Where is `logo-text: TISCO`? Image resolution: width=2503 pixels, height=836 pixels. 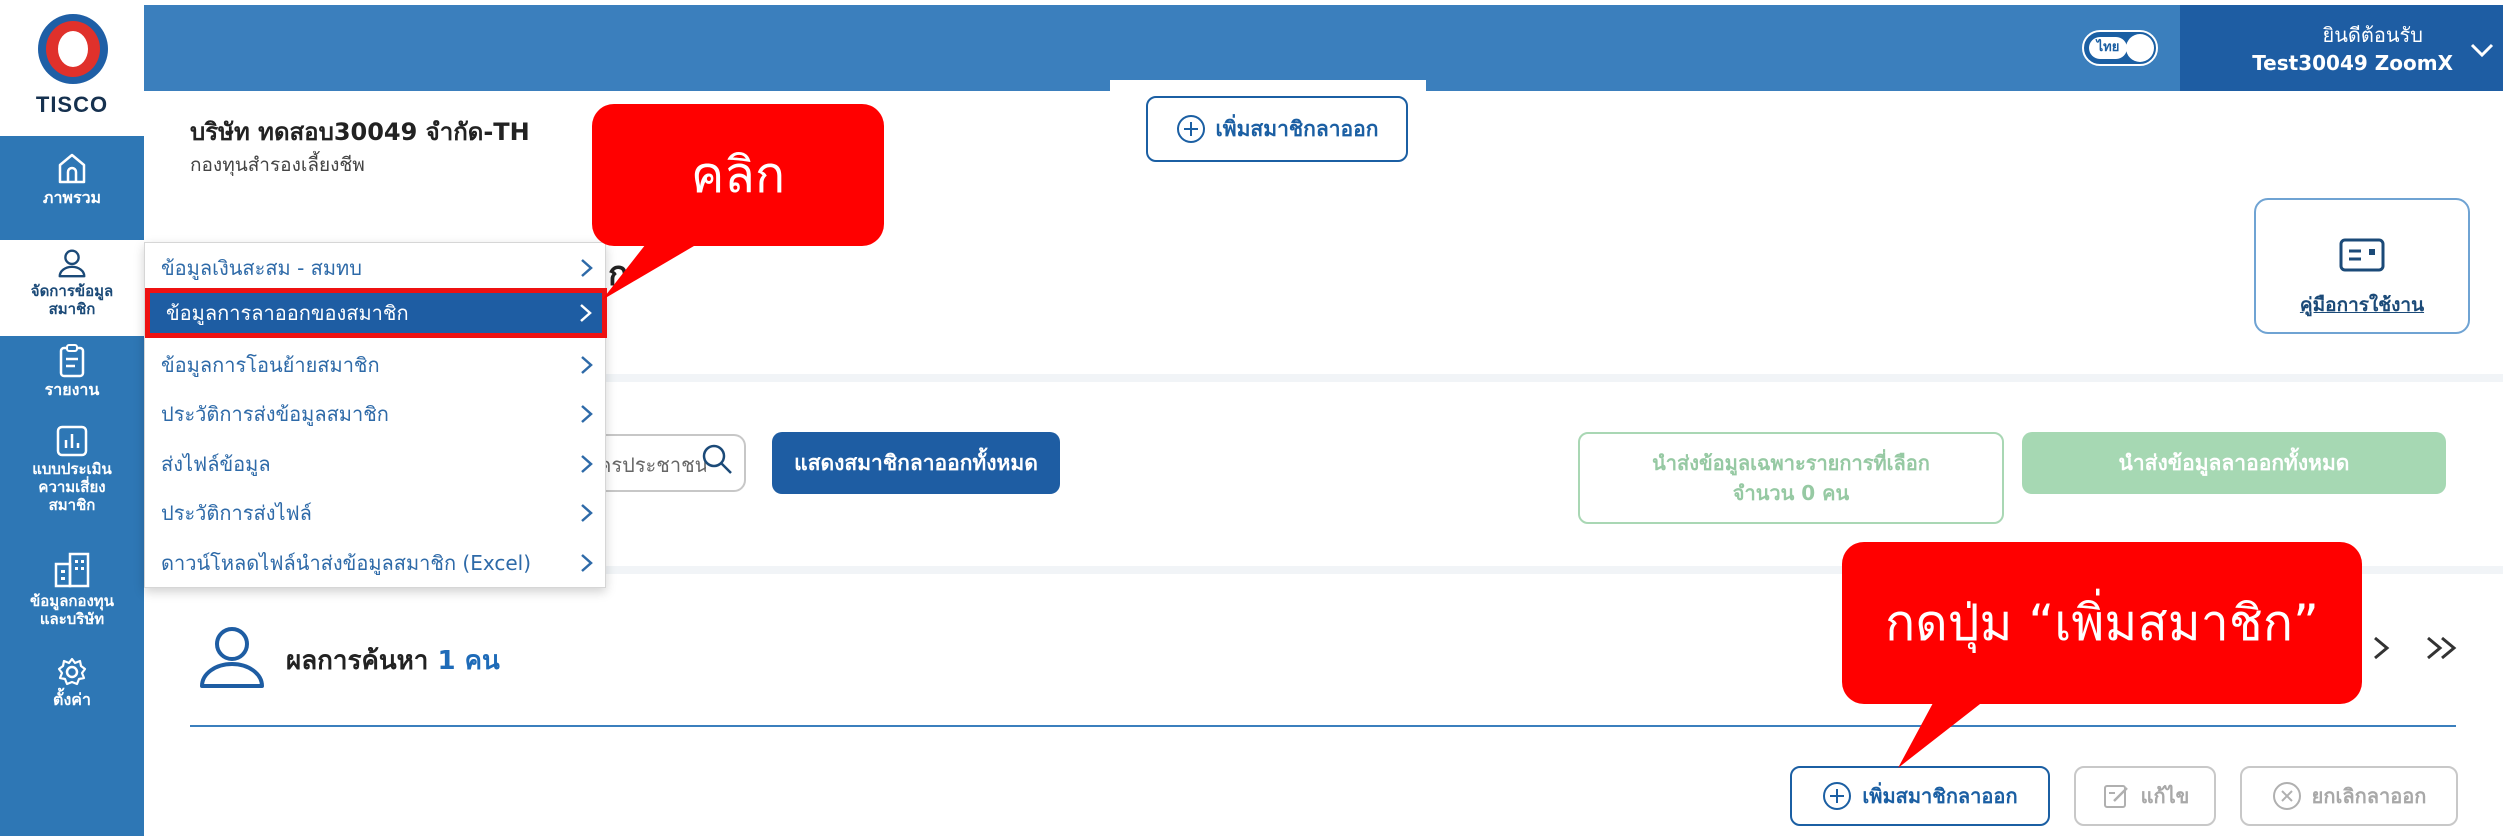 logo-text: TISCO is located at coordinates (72, 104).